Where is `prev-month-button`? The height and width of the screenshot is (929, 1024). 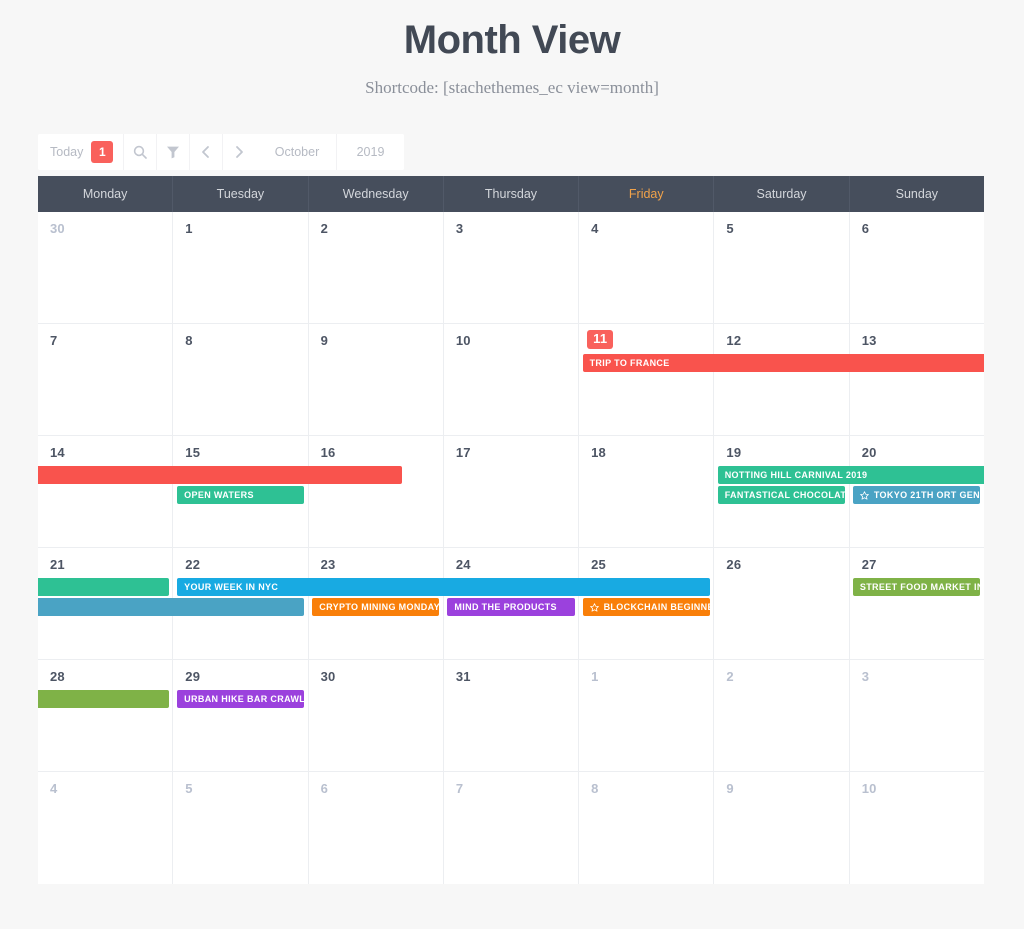 prev-month-button is located at coordinates (205, 152).